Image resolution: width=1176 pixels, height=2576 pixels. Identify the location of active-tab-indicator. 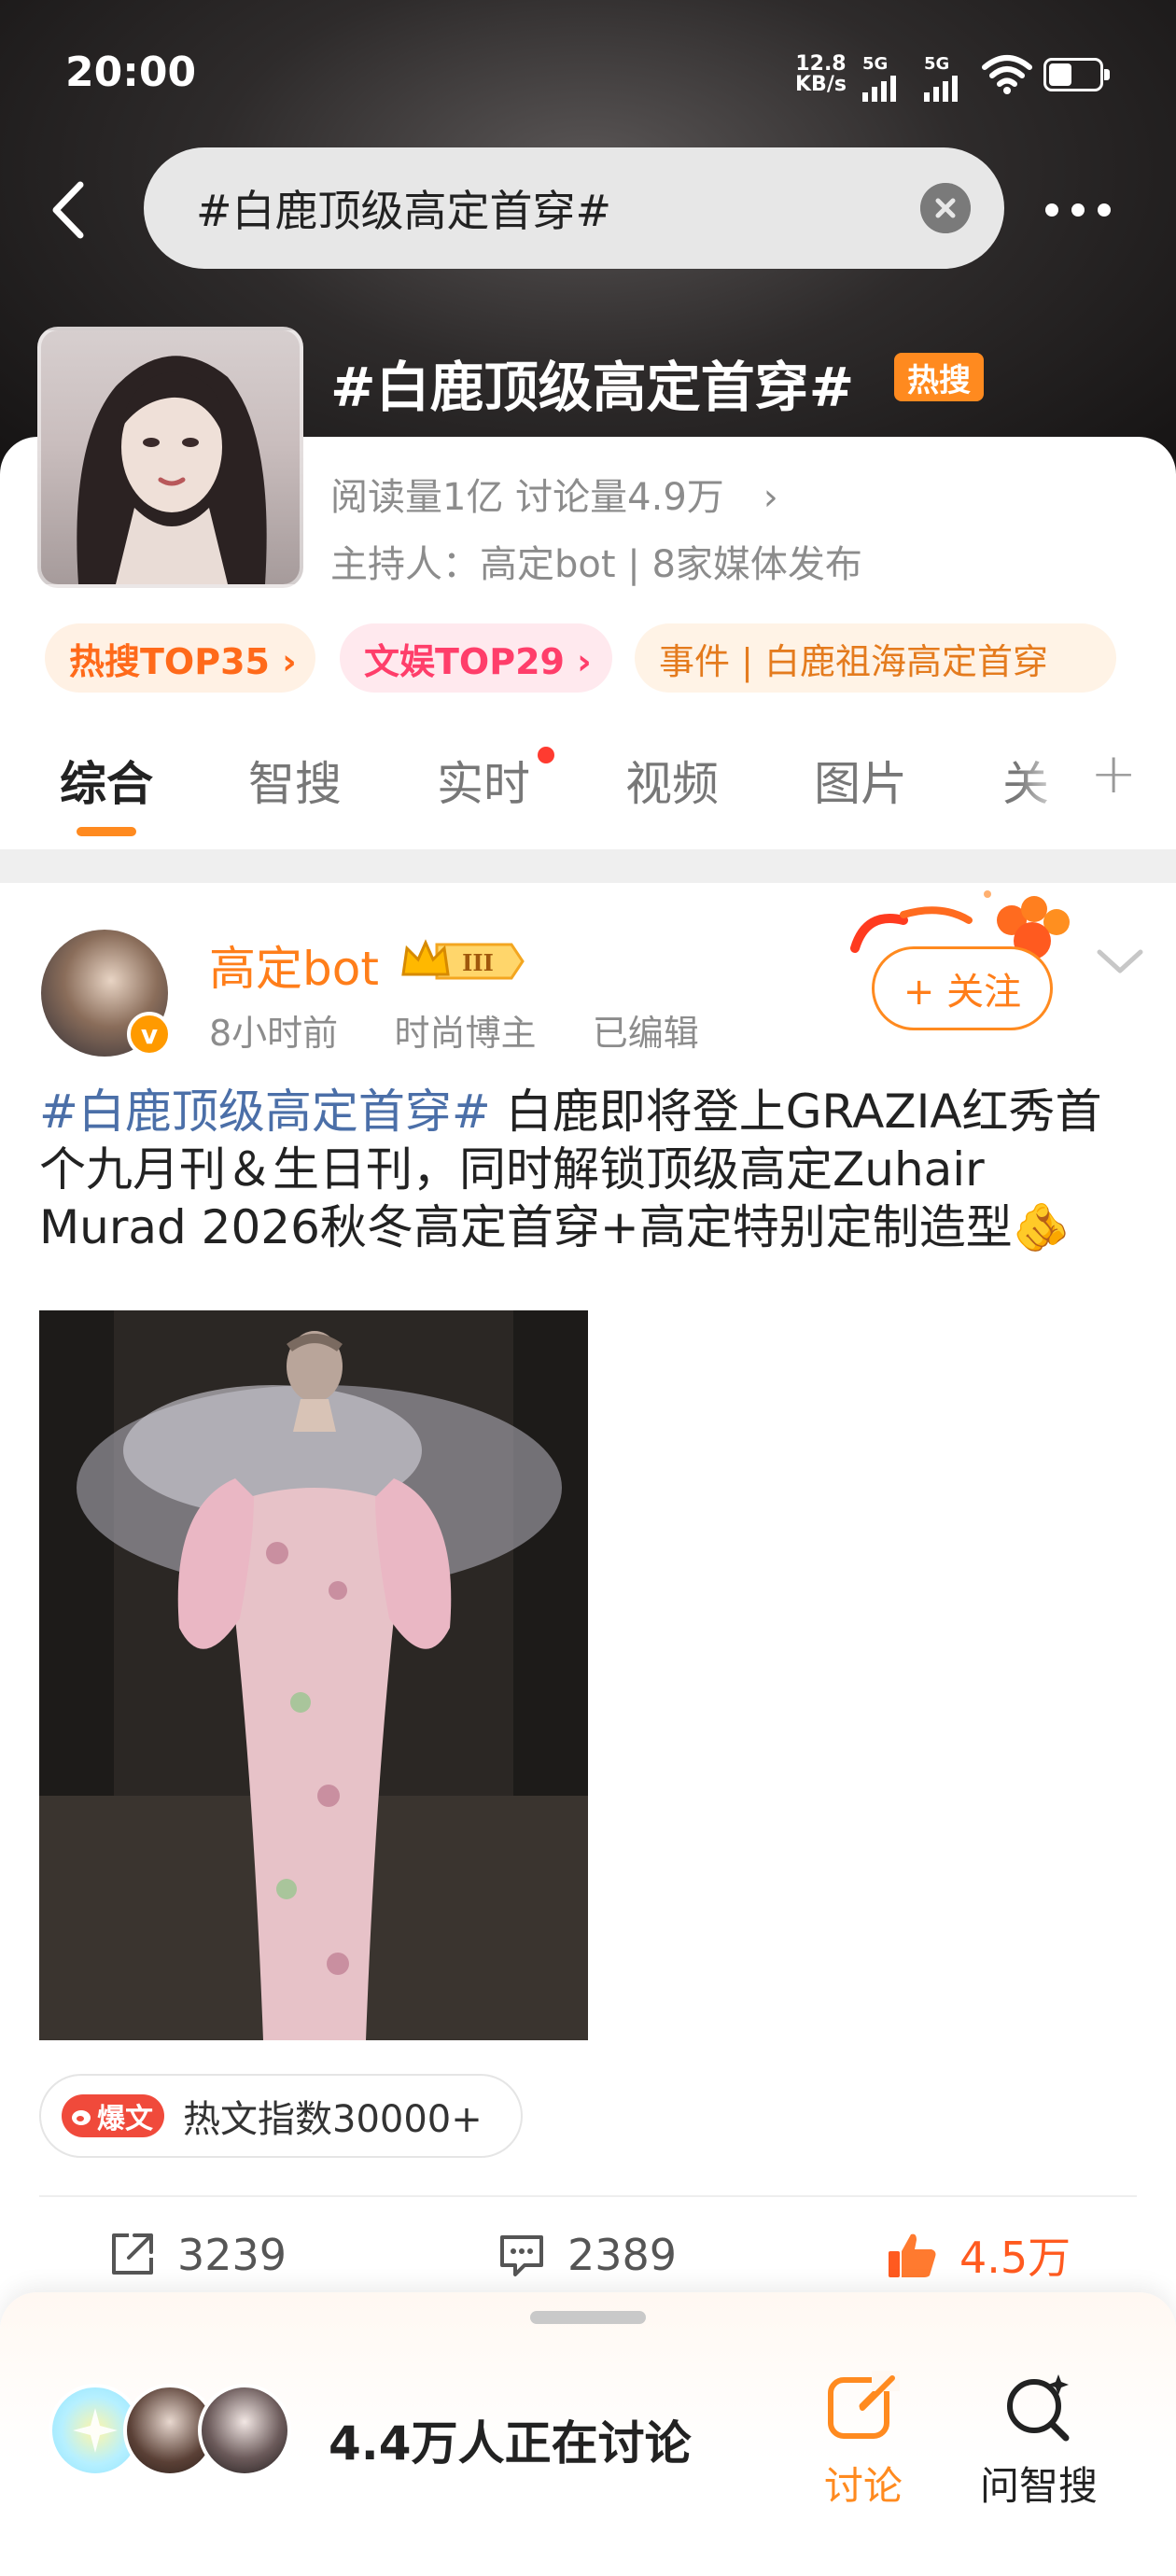
(106, 831).